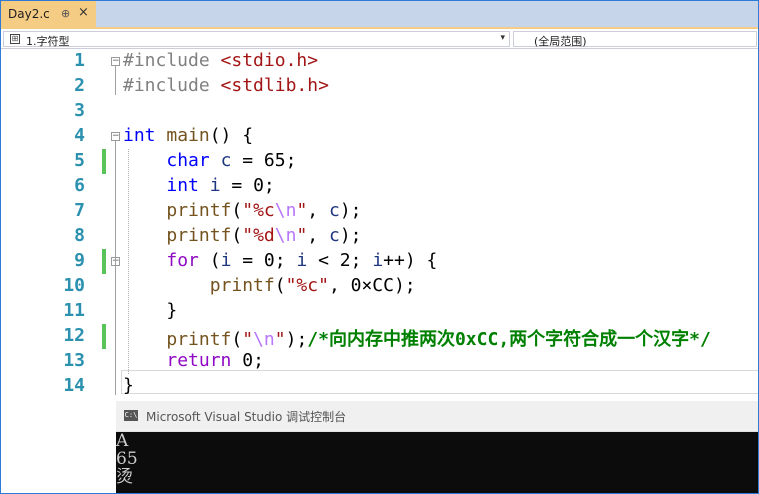  Describe the element at coordinates (79, 185) in the screenshot. I see `line-number: 6` at that location.